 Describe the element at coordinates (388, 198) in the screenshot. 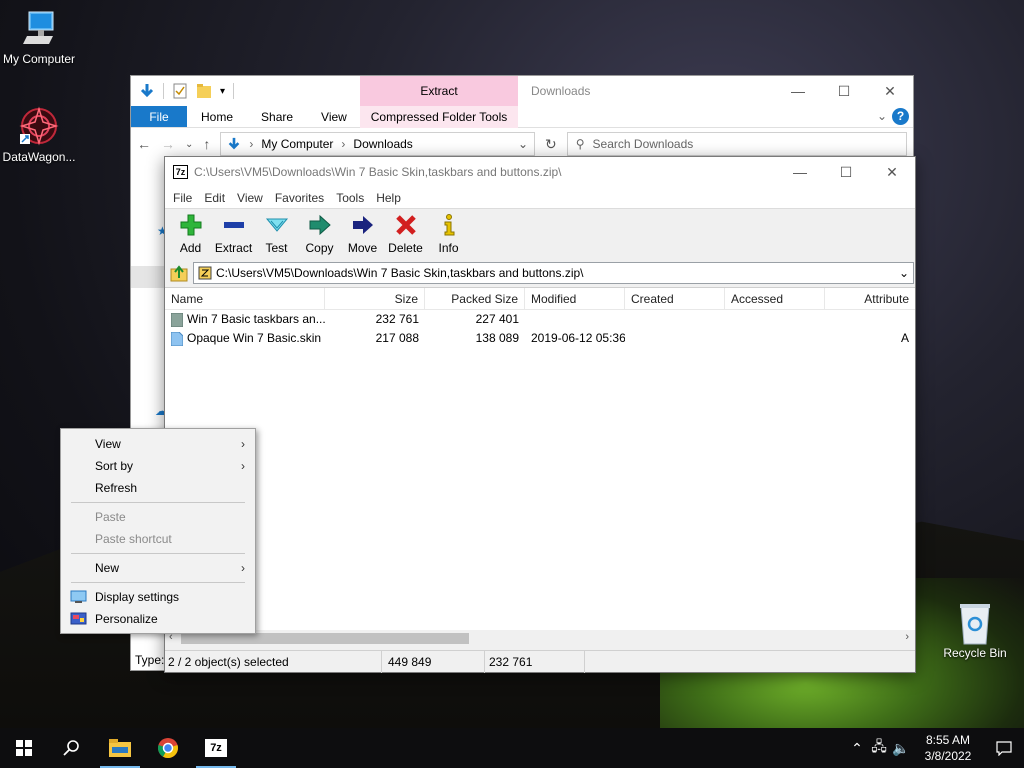

I see `menu-help: Help` at that location.